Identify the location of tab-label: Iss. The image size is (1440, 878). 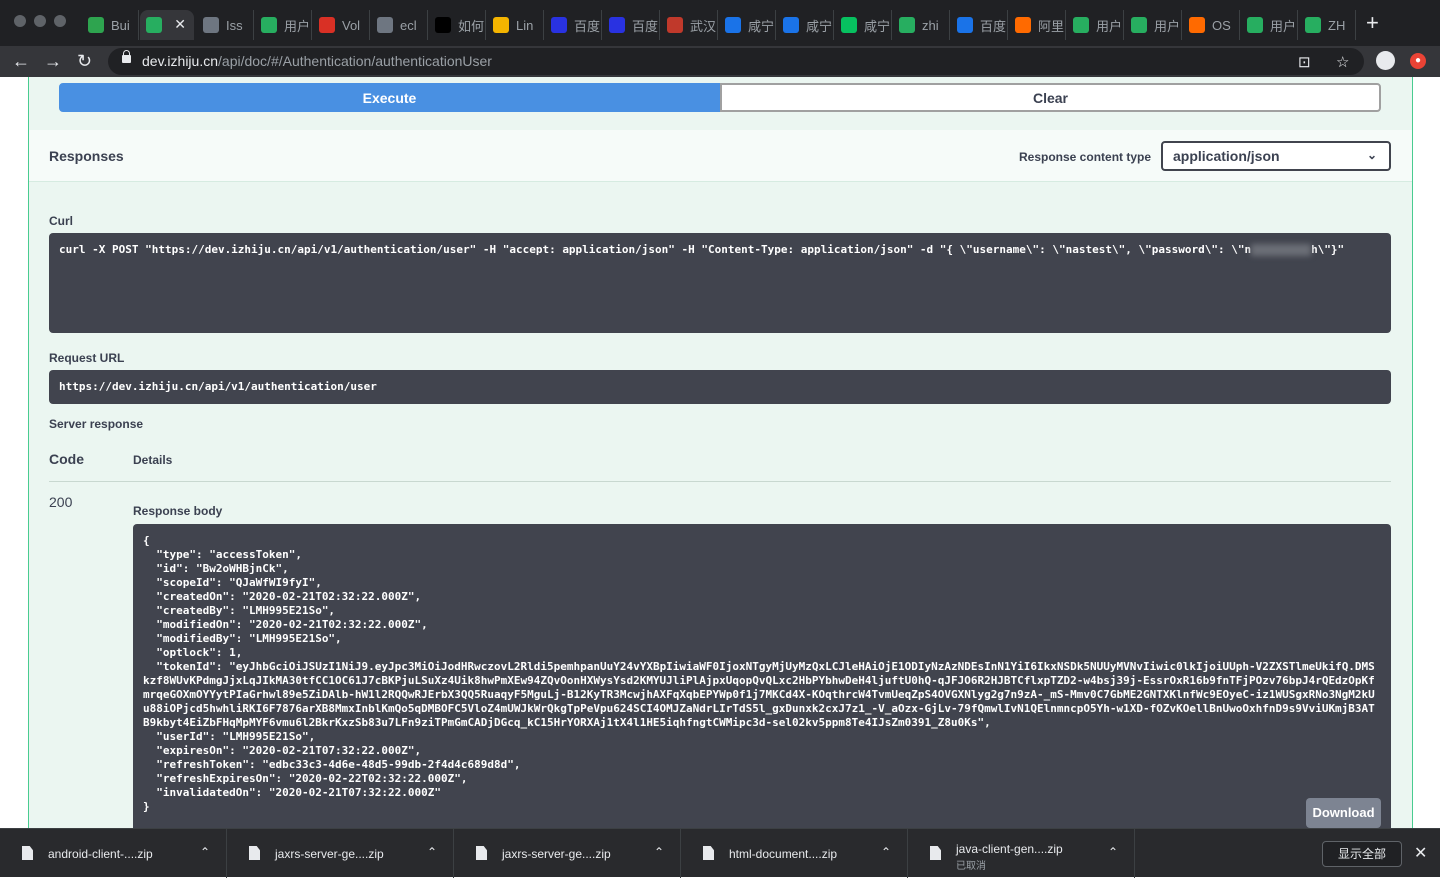
(234, 25).